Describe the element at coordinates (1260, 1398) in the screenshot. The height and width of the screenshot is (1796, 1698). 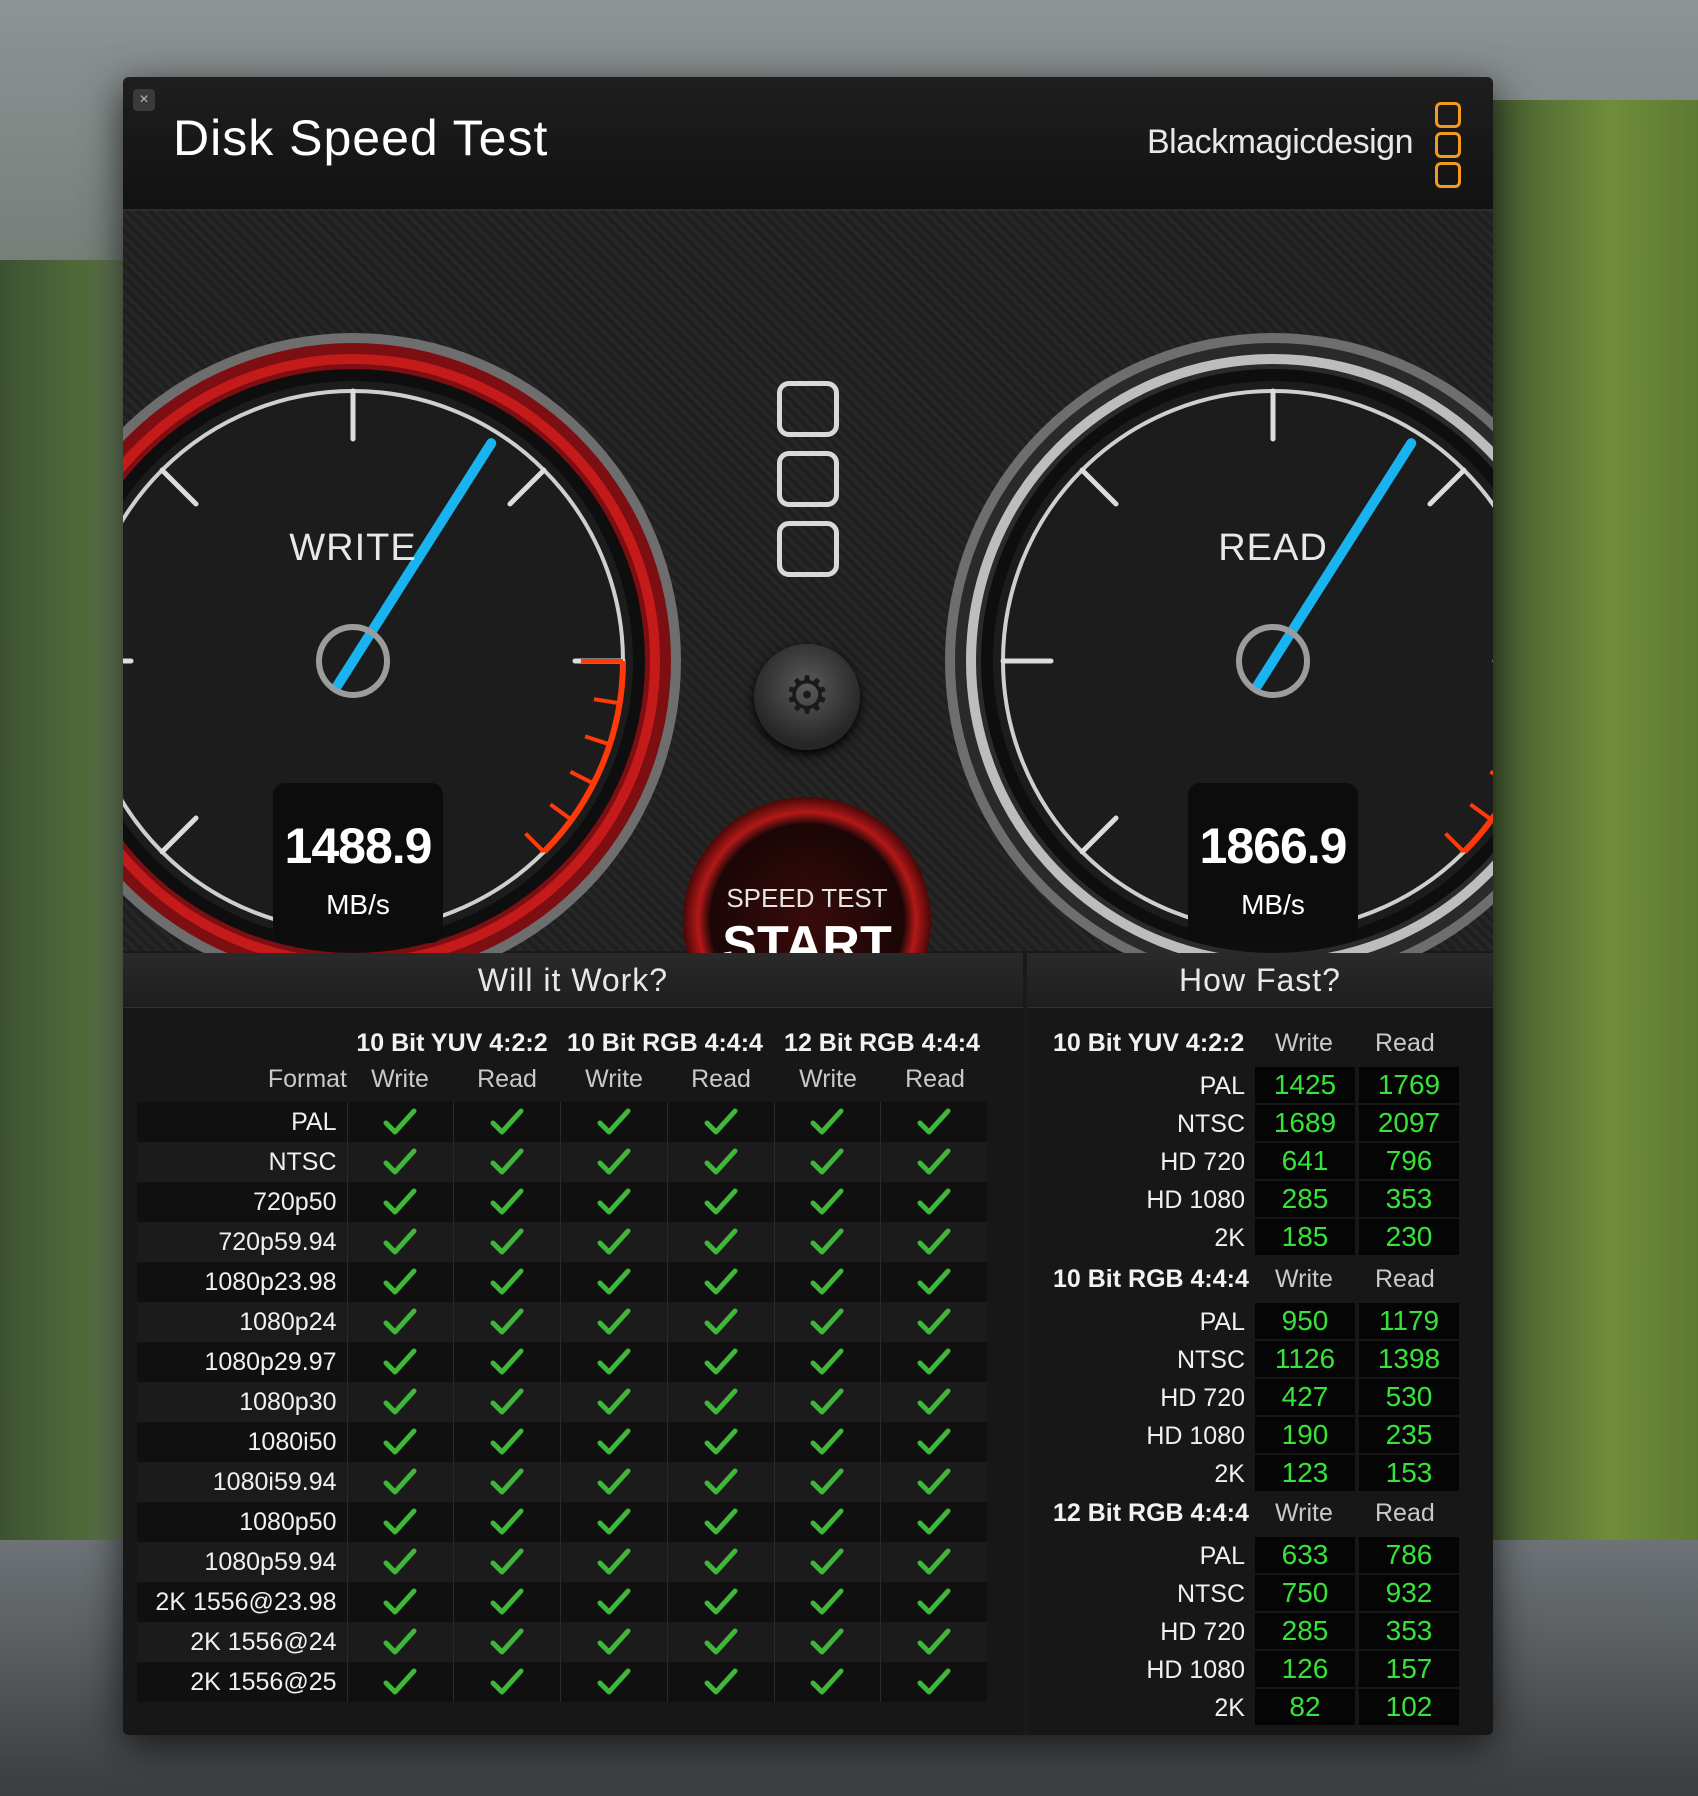
I see `how-fast-row: HD 720 427 530` at that location.